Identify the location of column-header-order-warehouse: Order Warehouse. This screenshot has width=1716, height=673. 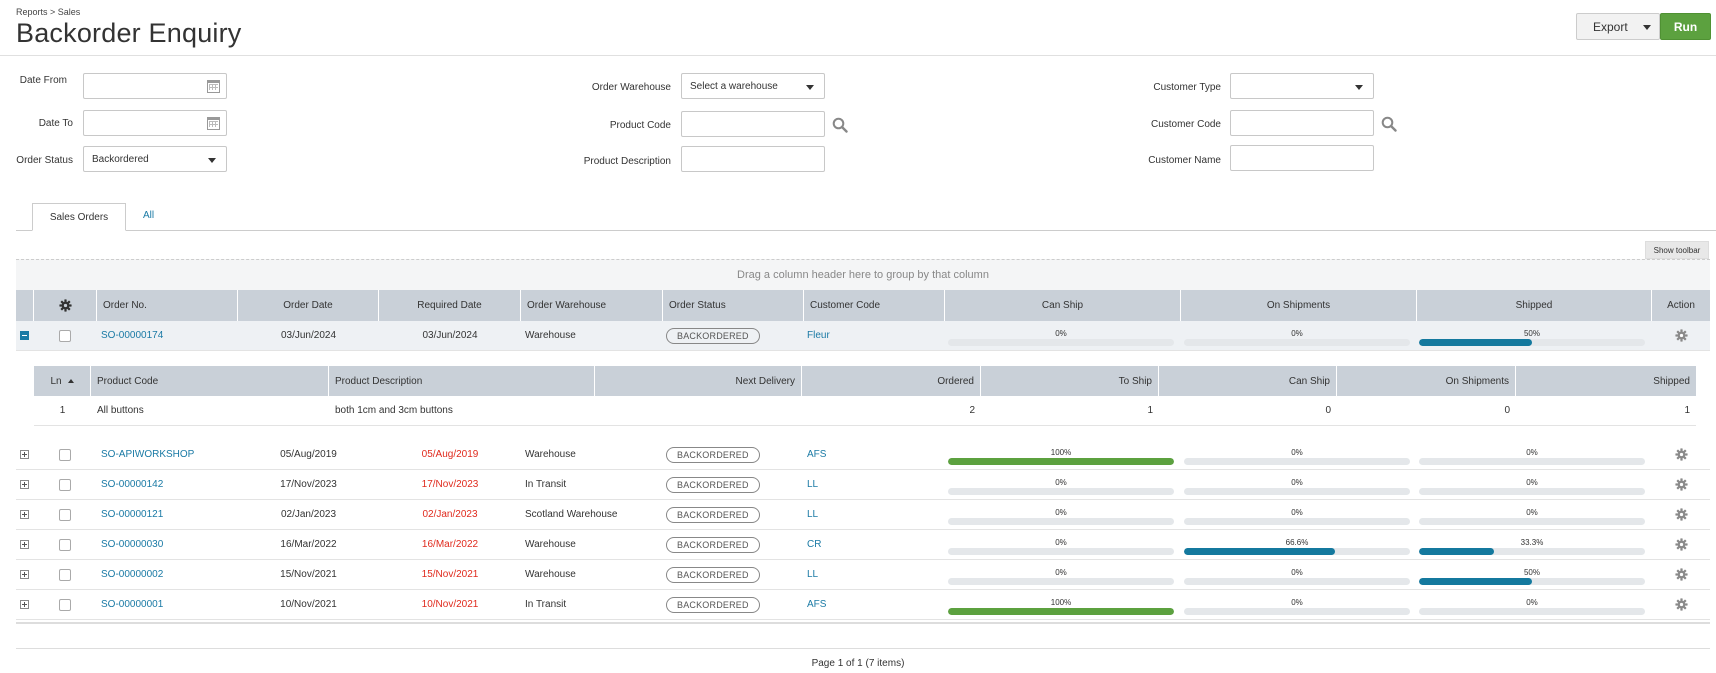
(592, 305).